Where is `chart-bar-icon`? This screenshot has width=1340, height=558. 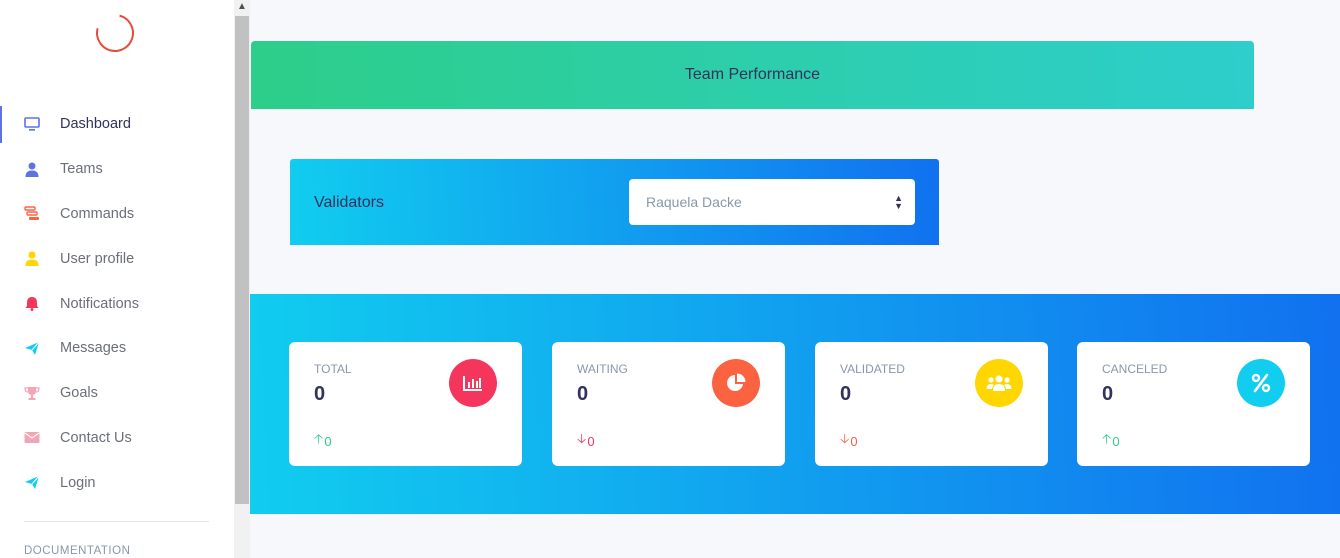 chart-bar-icon is located at coordinates (473, 383).